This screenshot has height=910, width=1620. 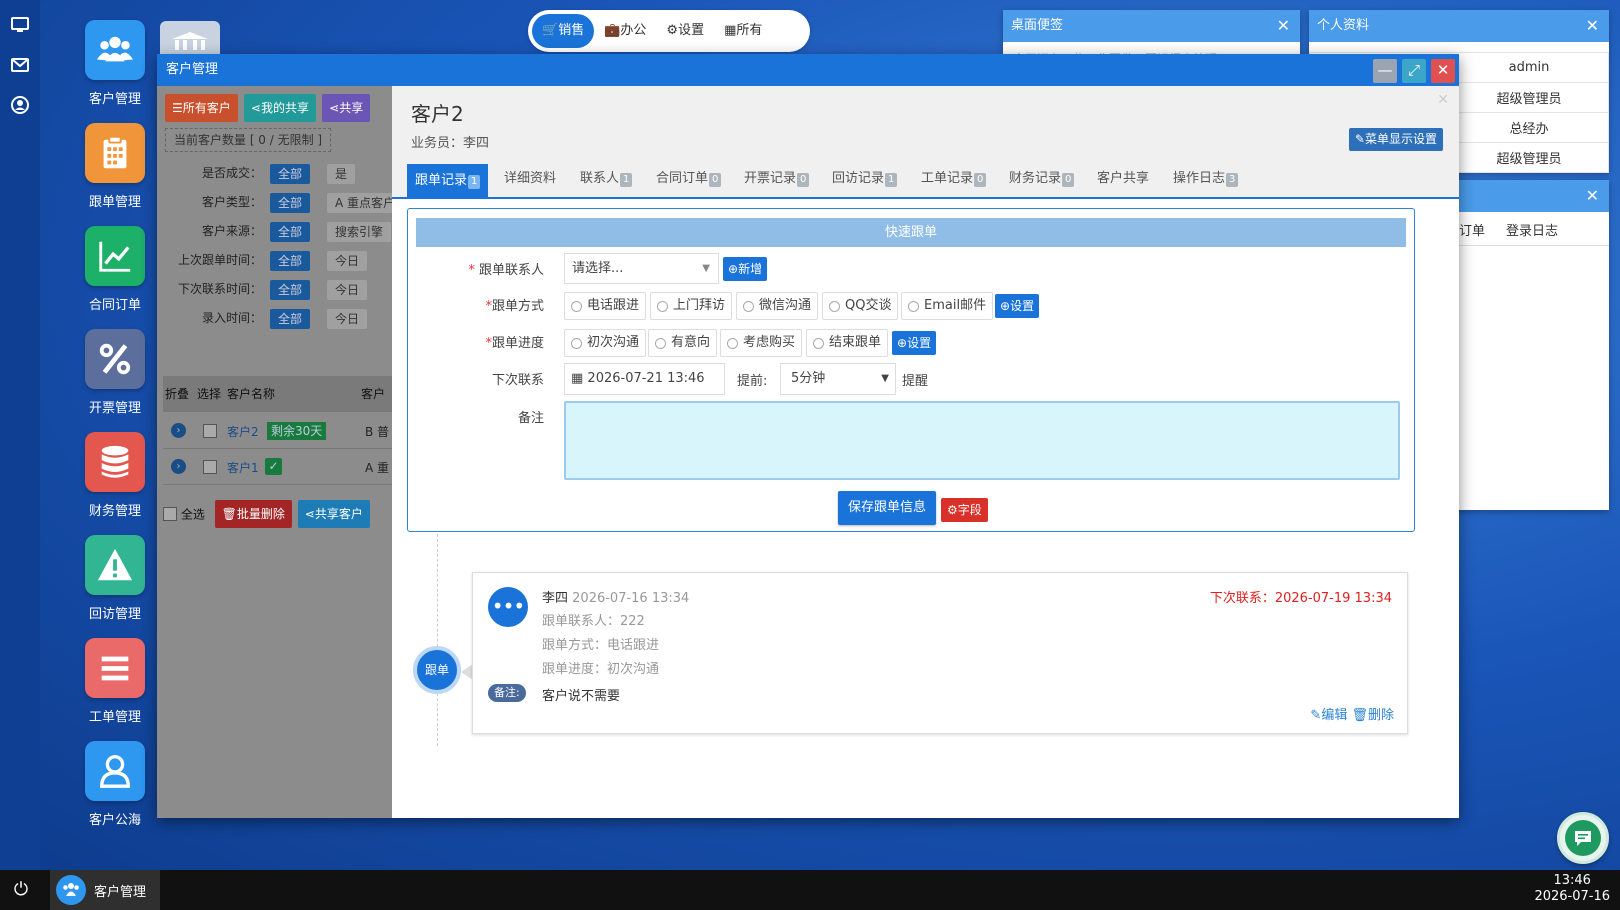 I want to click on filter-chip: A 重点客户, so click(x=359, y=203).